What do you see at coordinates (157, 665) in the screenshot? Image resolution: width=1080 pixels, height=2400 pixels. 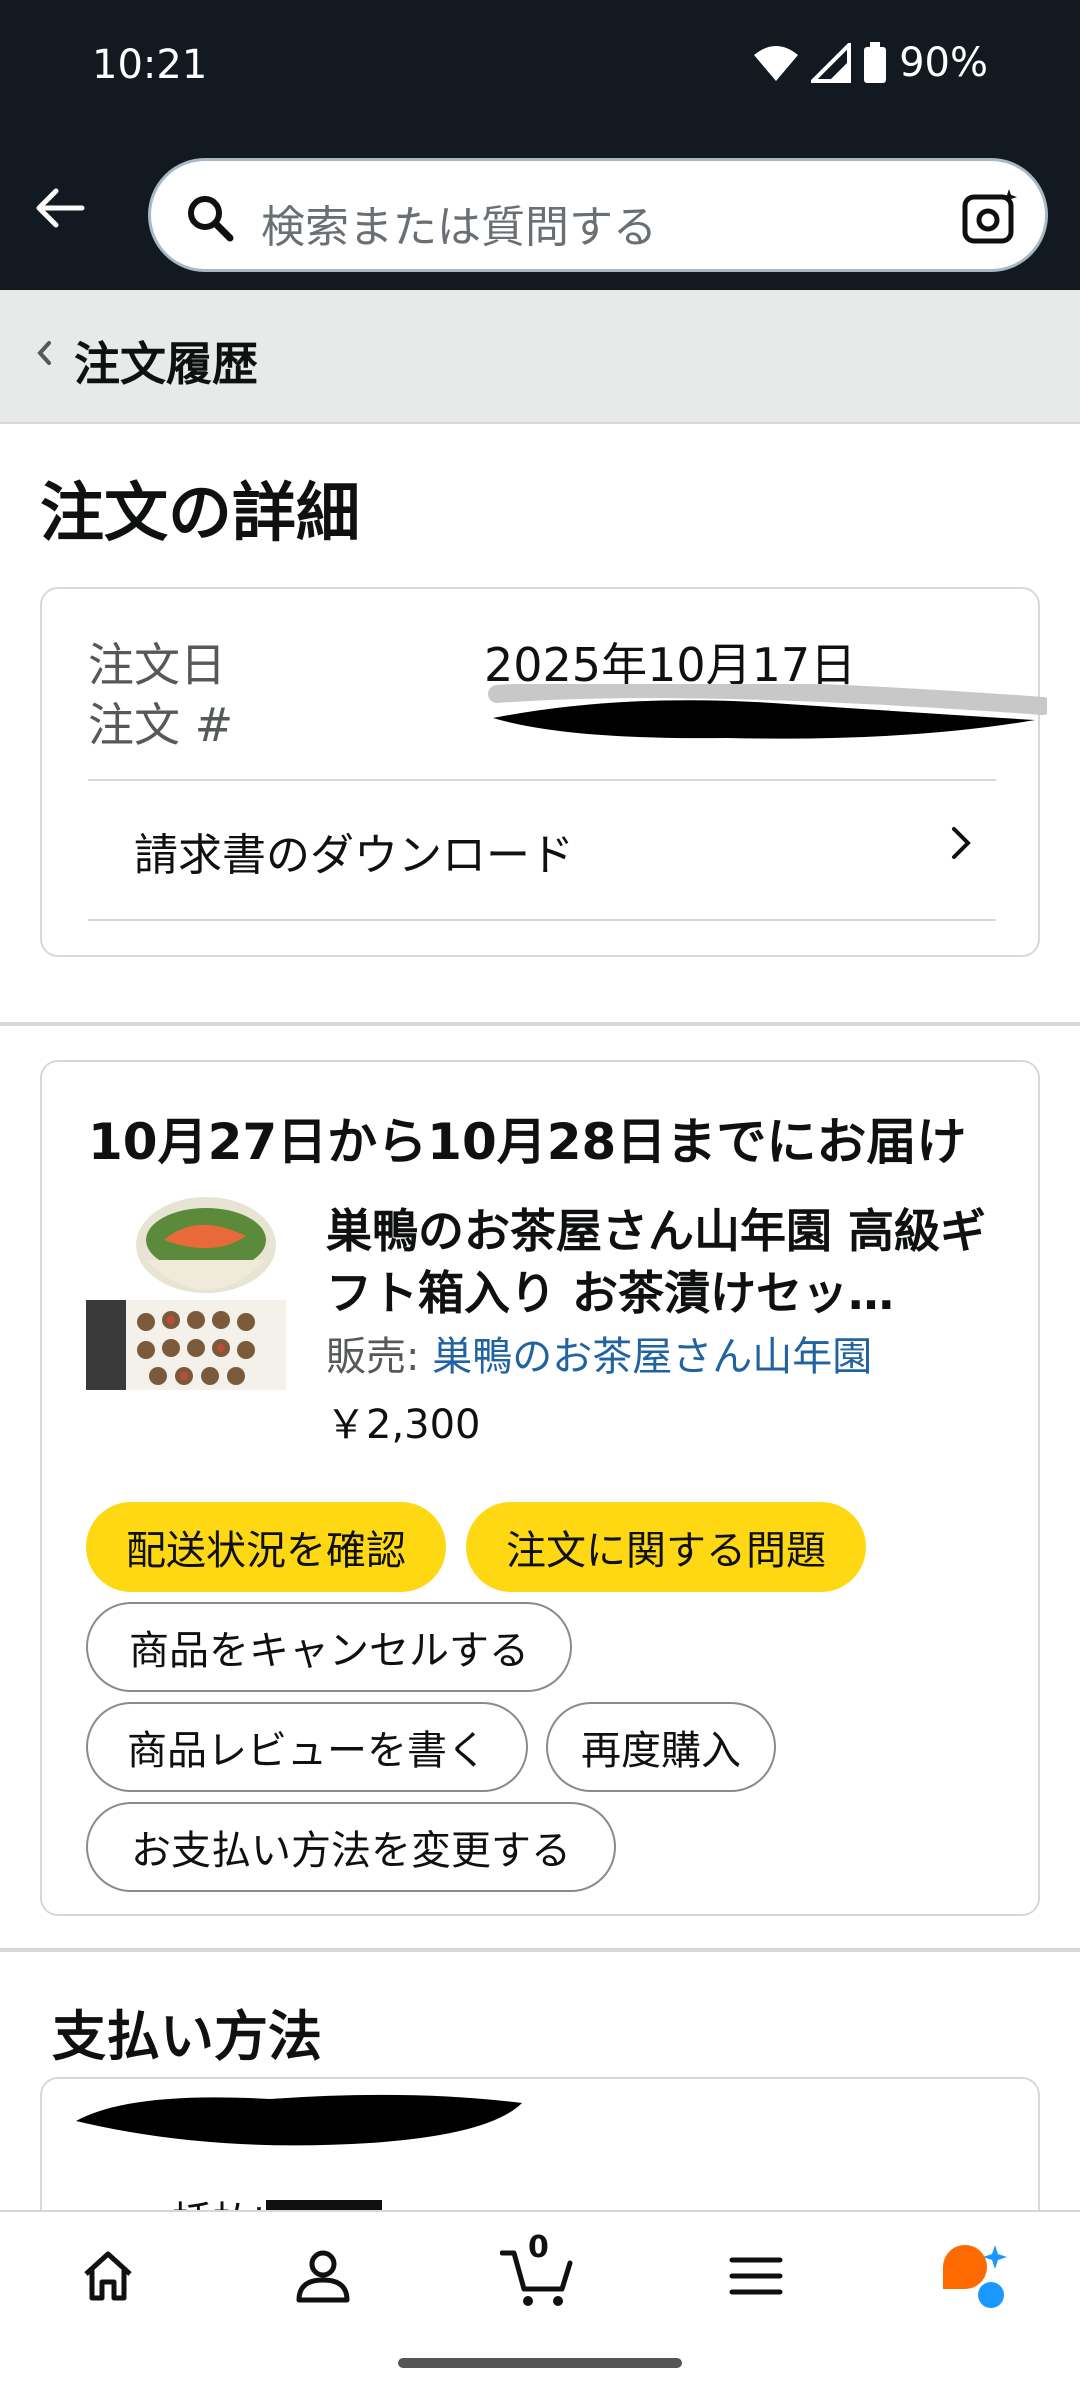 I see `order-date-label: 注文日` at bounding box center [157, 665].